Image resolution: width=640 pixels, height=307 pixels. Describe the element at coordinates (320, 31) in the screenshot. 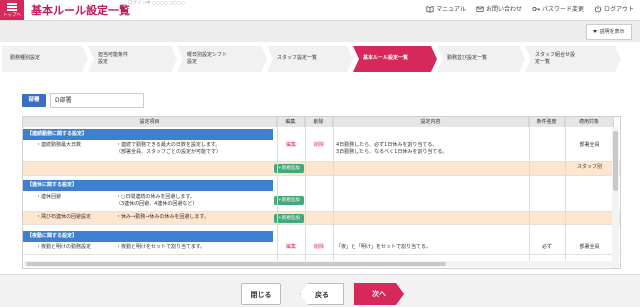

I see `sub-toolbar: 説明を表示` at that location.